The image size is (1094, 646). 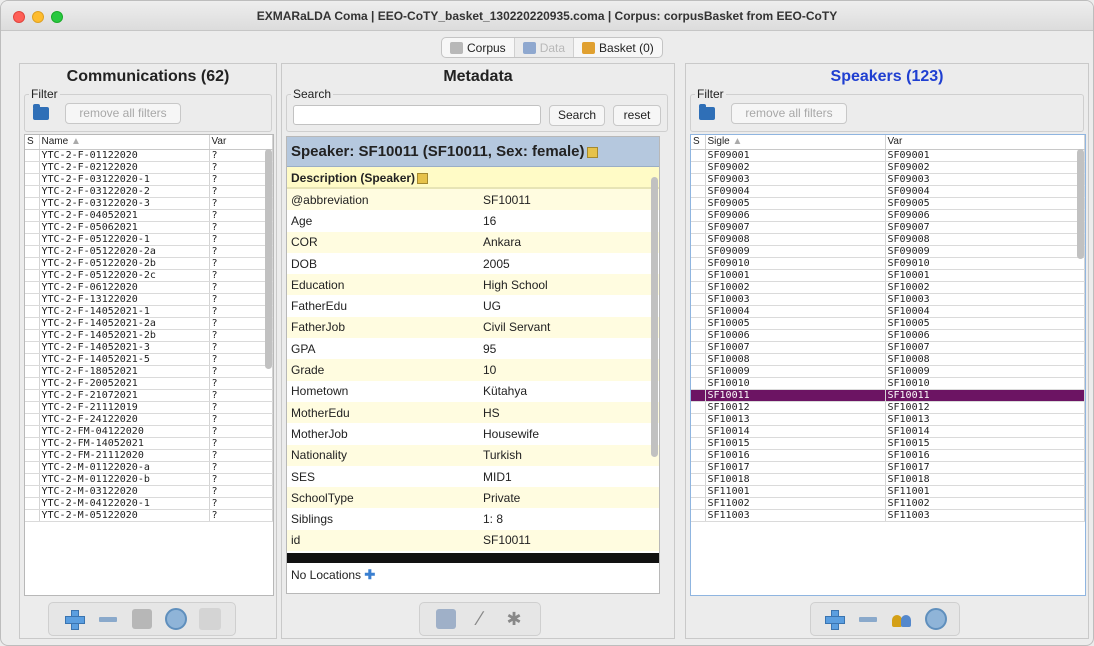 I want to click on table-row: SF10009 SF10009, so click(x=888, y=371).